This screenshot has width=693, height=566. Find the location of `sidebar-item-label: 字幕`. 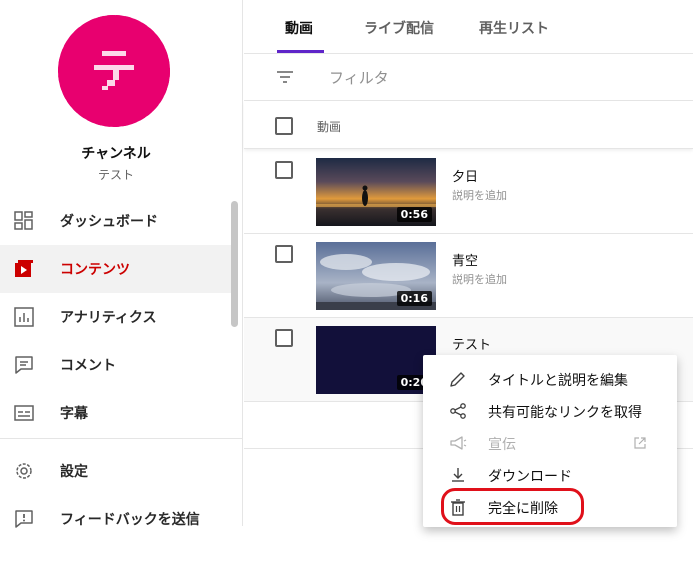

sidebar-item-label: 字幕 is located at coordinates (74, 414).